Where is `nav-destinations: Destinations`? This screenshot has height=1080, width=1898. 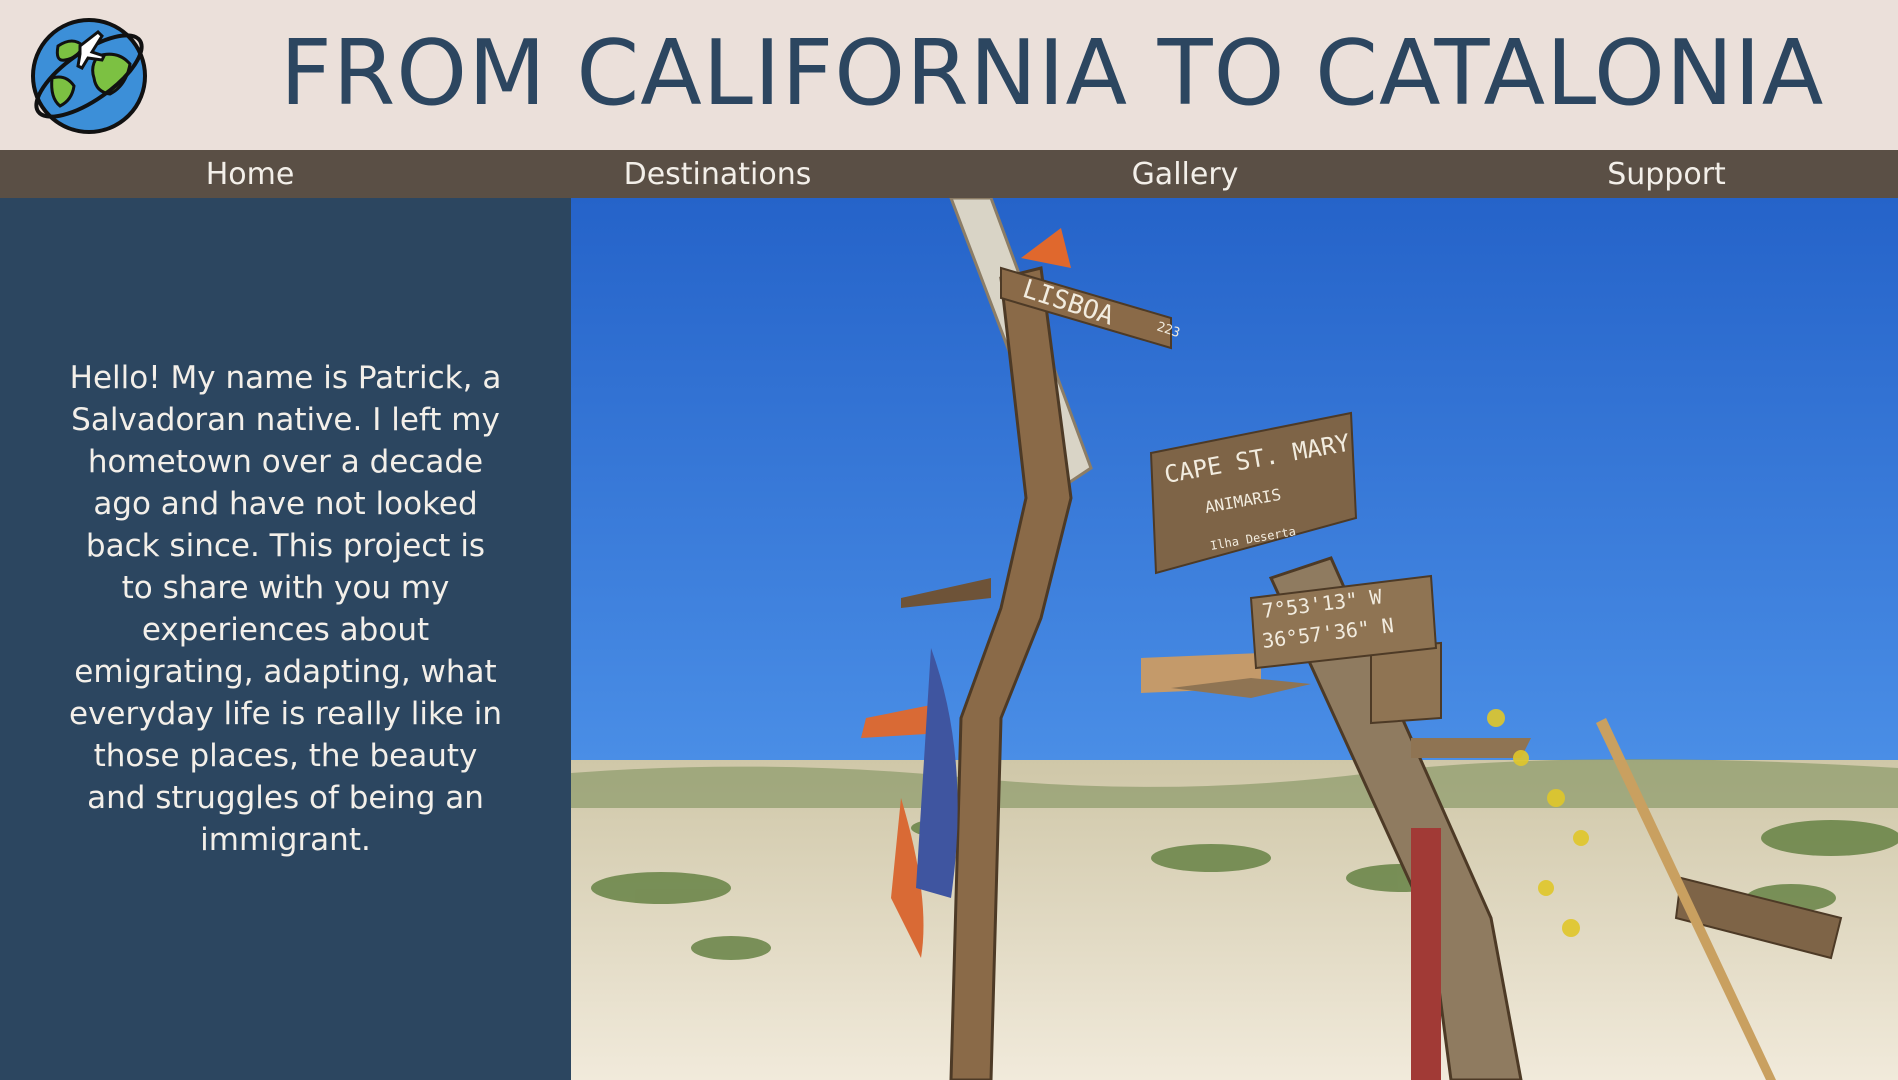
nav-destinations: Destinations is located at coordinates (717, 174).